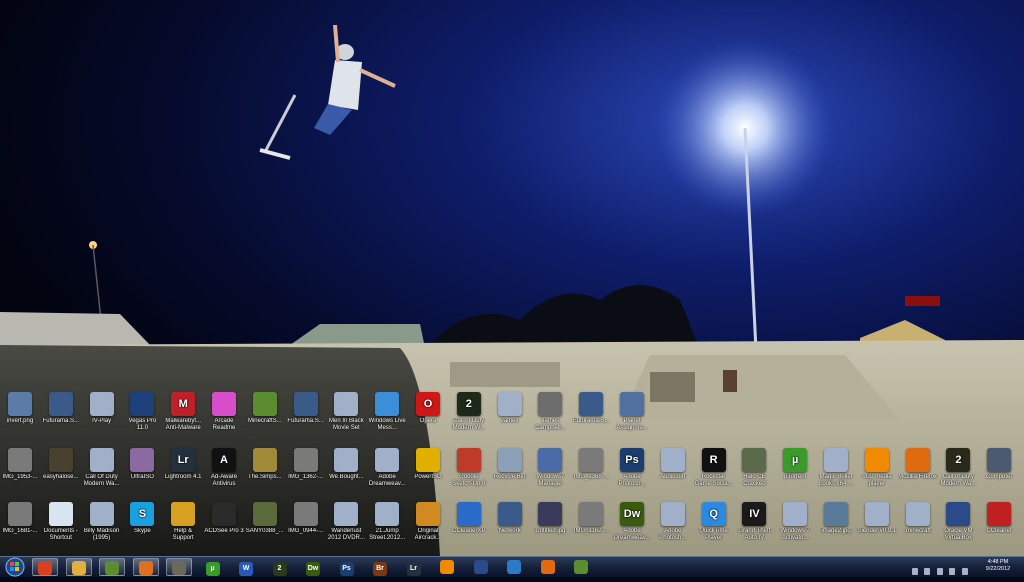 This screenshot has width=1024, height=582. Describe the element at coordinates (510, 522) in the screenshot. I see `desktop-icon: Network` at that location.